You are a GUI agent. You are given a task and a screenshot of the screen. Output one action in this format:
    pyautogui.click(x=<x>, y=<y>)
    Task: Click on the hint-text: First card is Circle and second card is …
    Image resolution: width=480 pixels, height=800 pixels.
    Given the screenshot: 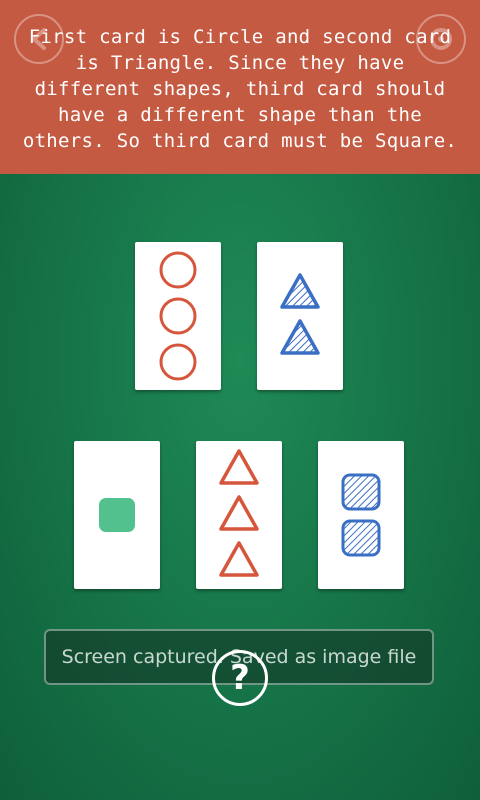 What is the action you would take?
    pyautogui.click(x=240, y=89)
    